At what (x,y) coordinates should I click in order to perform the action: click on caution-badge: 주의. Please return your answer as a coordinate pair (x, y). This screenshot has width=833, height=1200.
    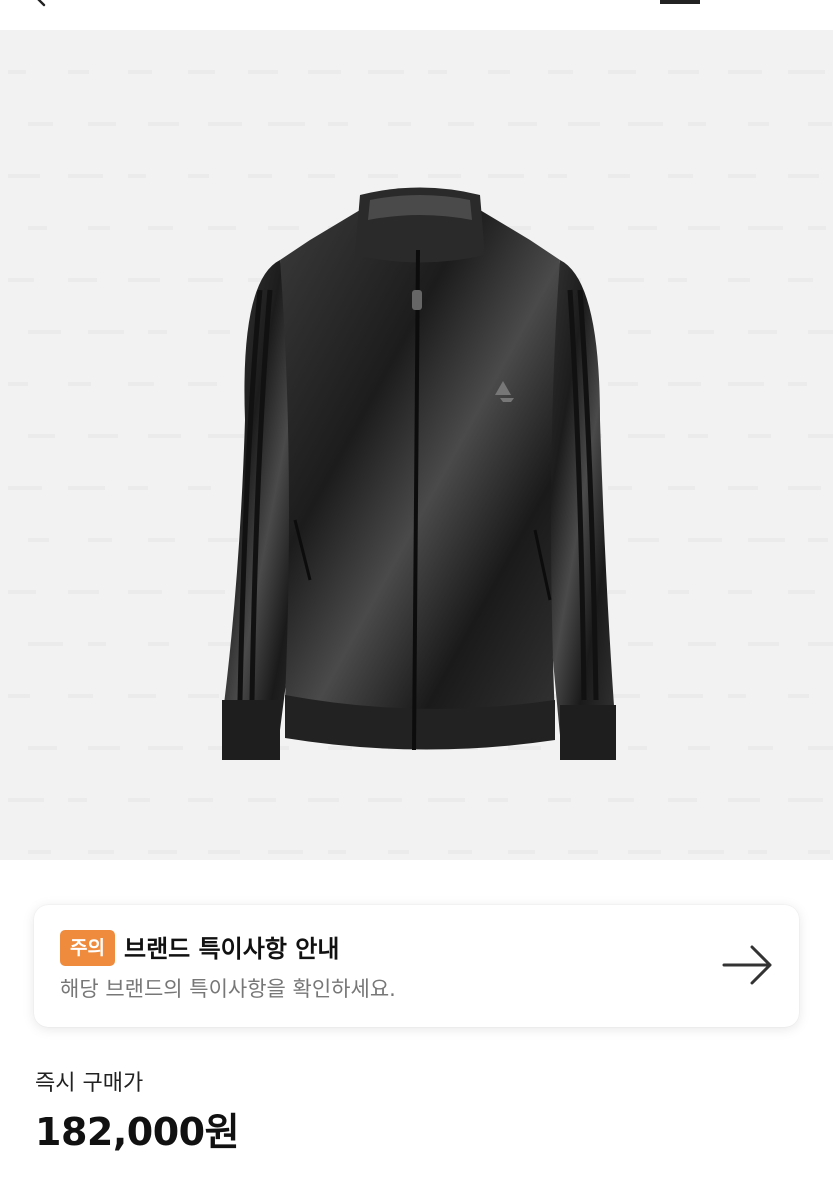
    Looking at the image, I should click on (87, 948).